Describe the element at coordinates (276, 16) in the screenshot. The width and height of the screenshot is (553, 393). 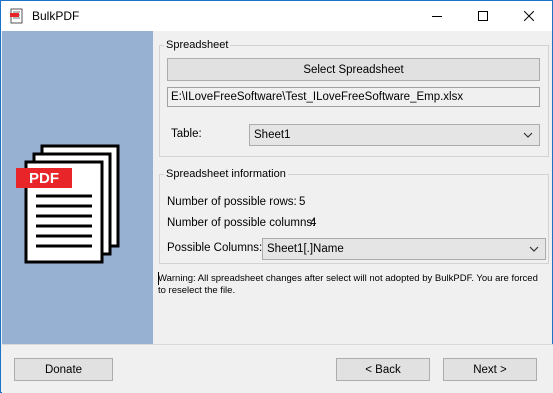
I see `title-bar: BulkPDF` at that location.